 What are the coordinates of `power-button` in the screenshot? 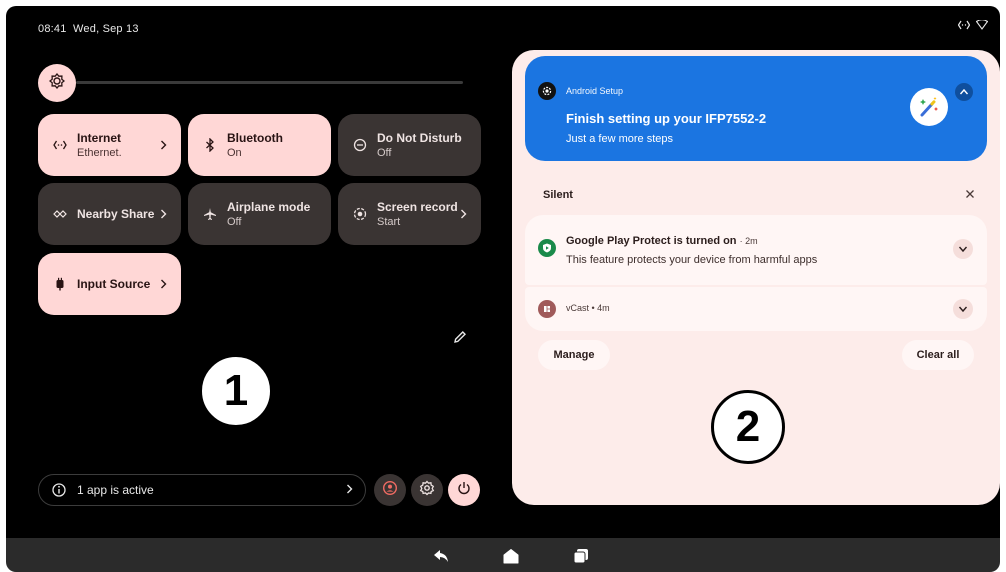 It's located at (464, 490).